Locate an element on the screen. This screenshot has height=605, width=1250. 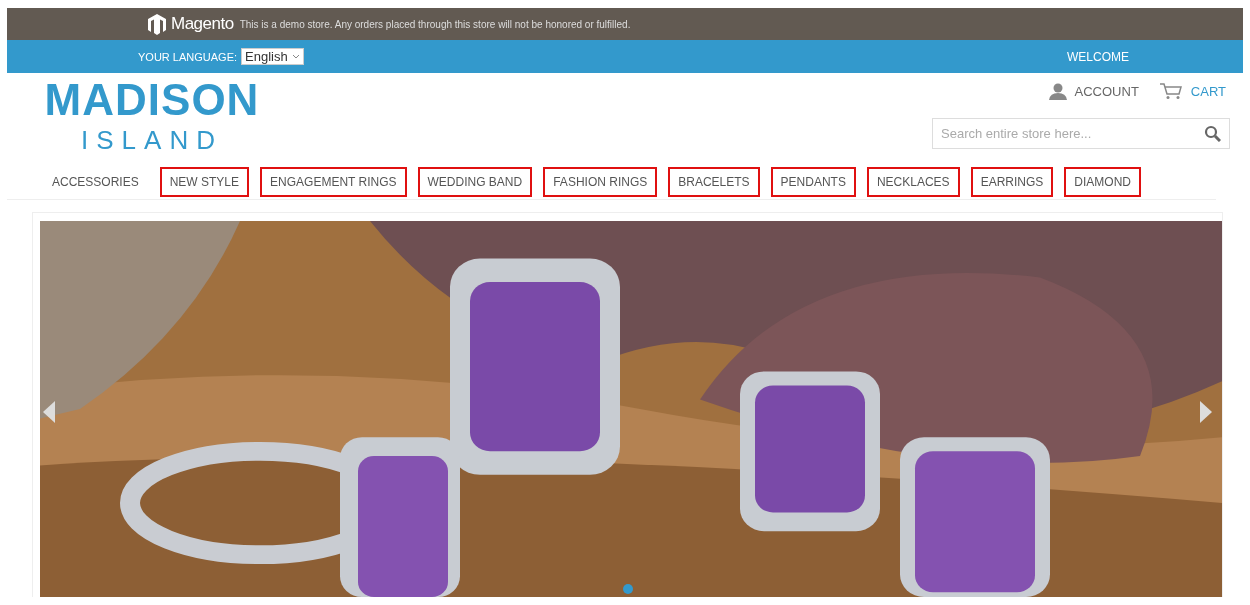
nav-link: DIAMOND is located at coordinates (1102, 182).